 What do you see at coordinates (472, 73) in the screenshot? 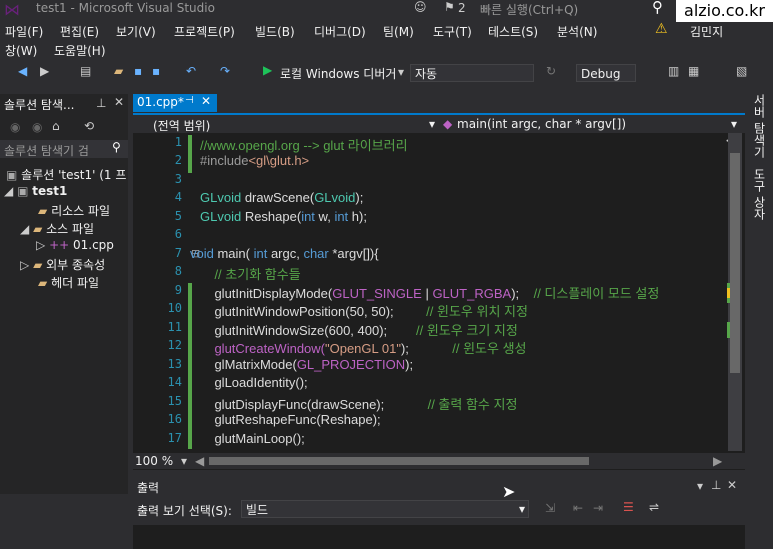
I see `platform-dropdown: 자동` at bounding box center [472, 73].